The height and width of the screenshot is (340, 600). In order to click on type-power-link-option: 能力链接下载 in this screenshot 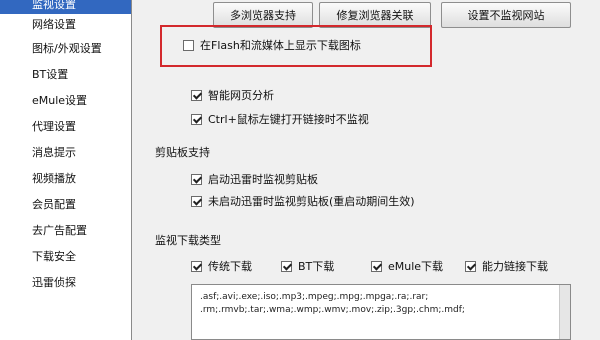, I will do `click(506, 267)`.